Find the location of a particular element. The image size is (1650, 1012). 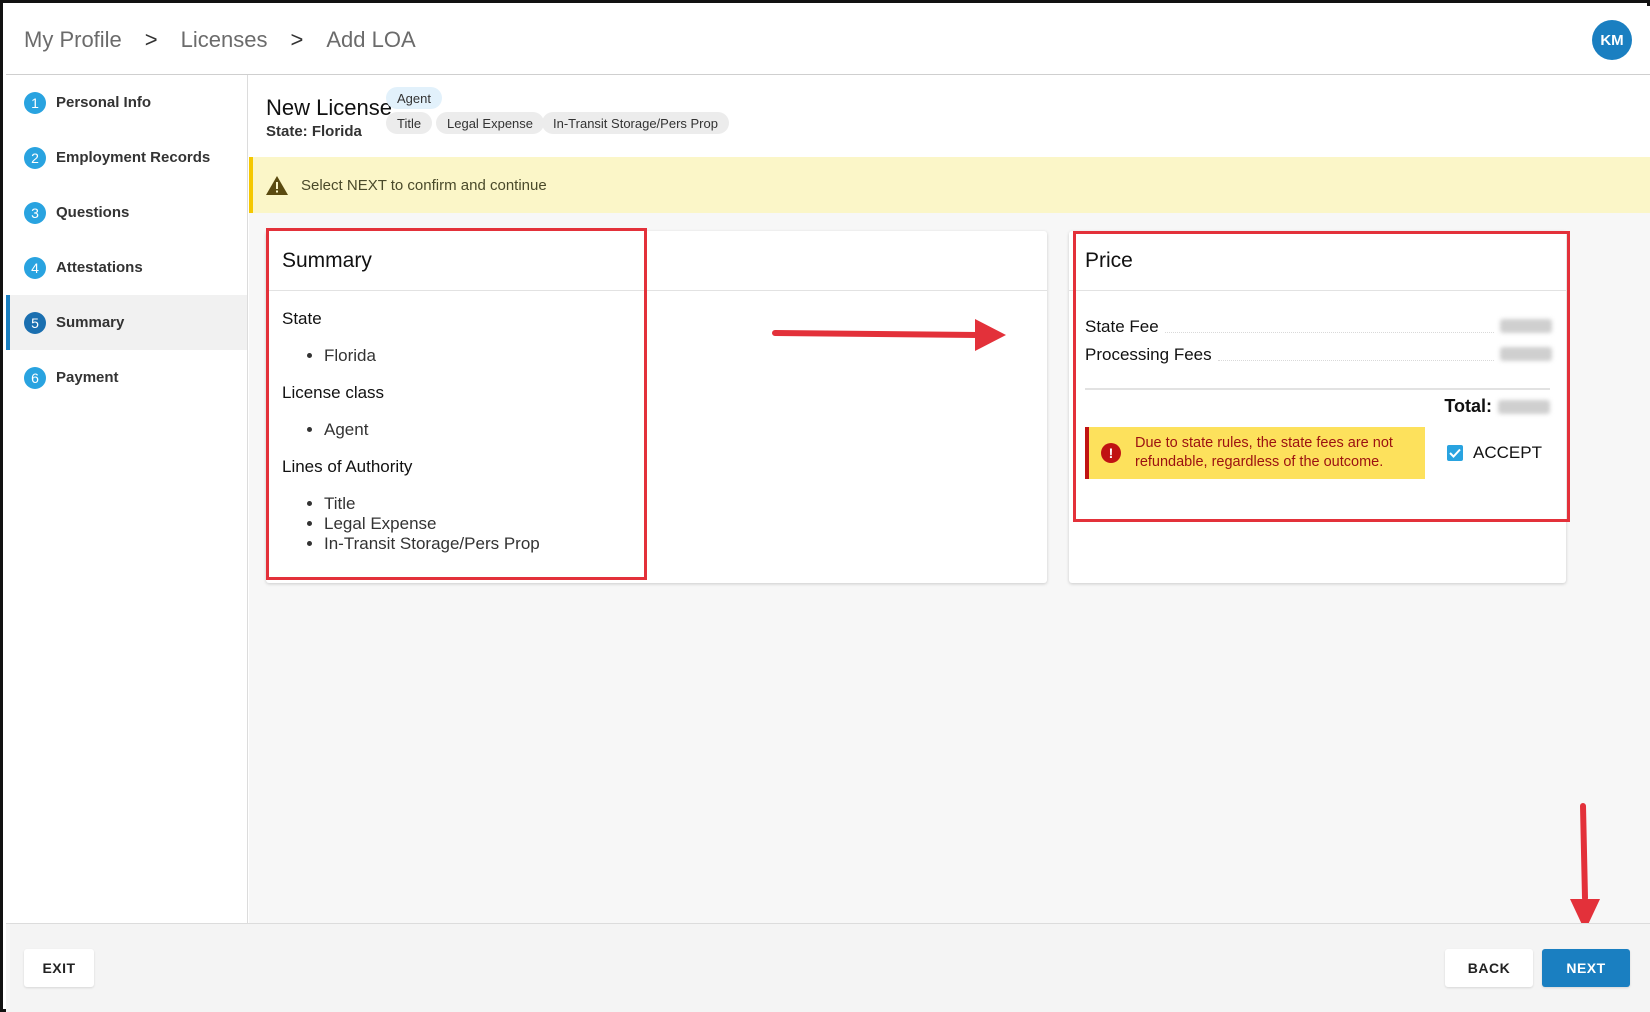

next-button: NEXT is located at coordinates (1586, 968).